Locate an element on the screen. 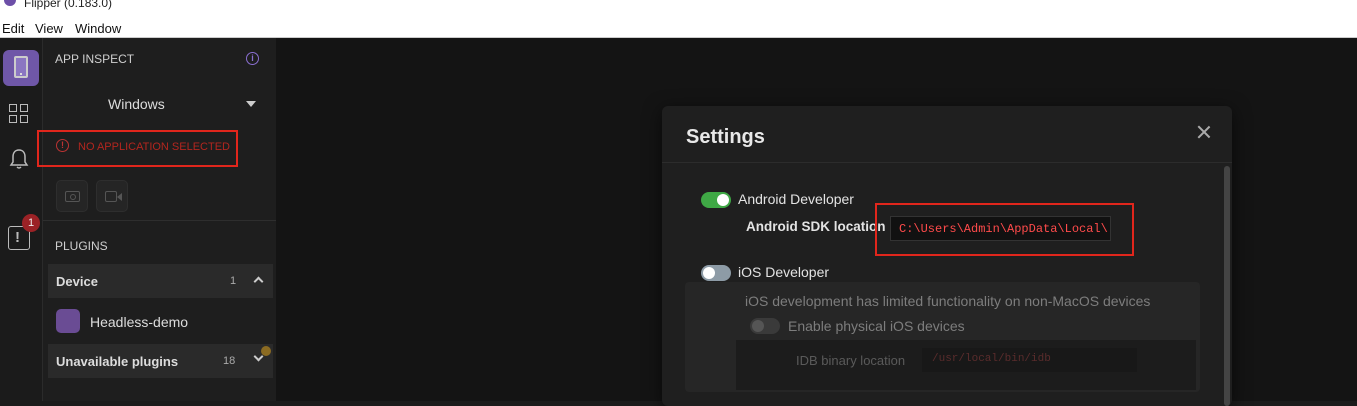  video-camera-icon is located at coordinates (113, 196).